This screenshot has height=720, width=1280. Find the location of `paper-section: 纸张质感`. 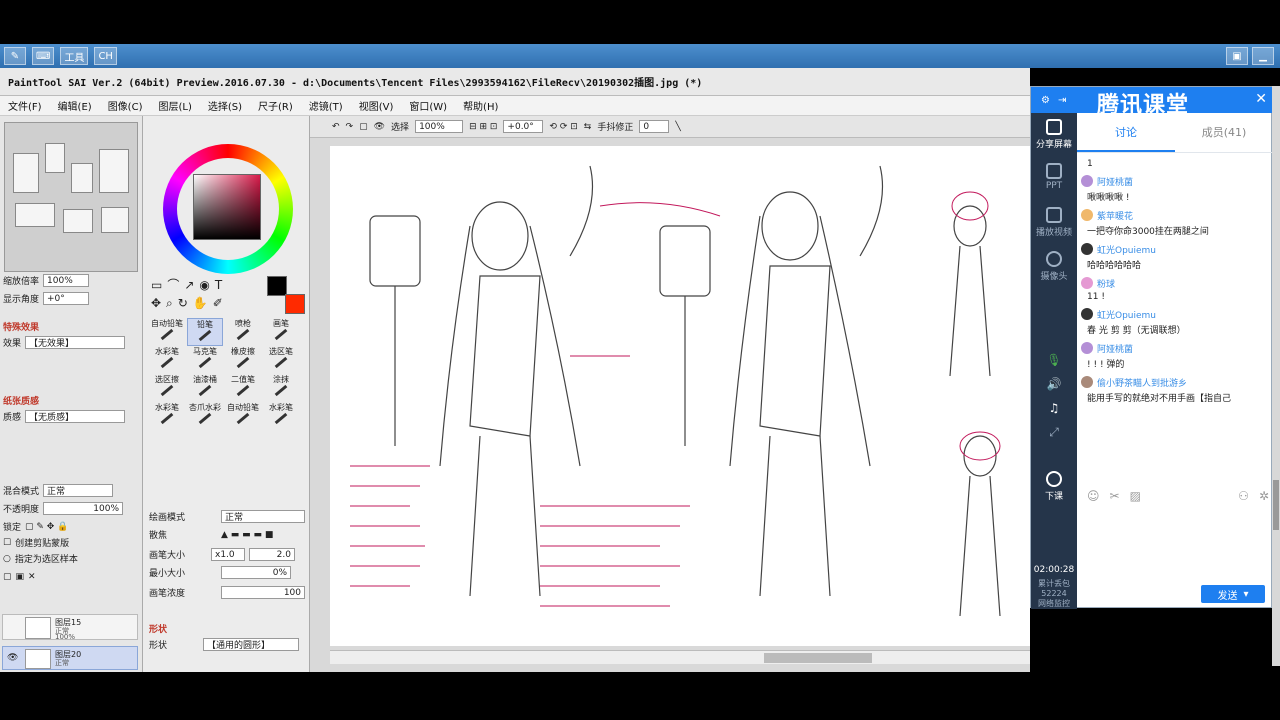

paper-section: 纸张质感 is located at coordinates (21, 400).